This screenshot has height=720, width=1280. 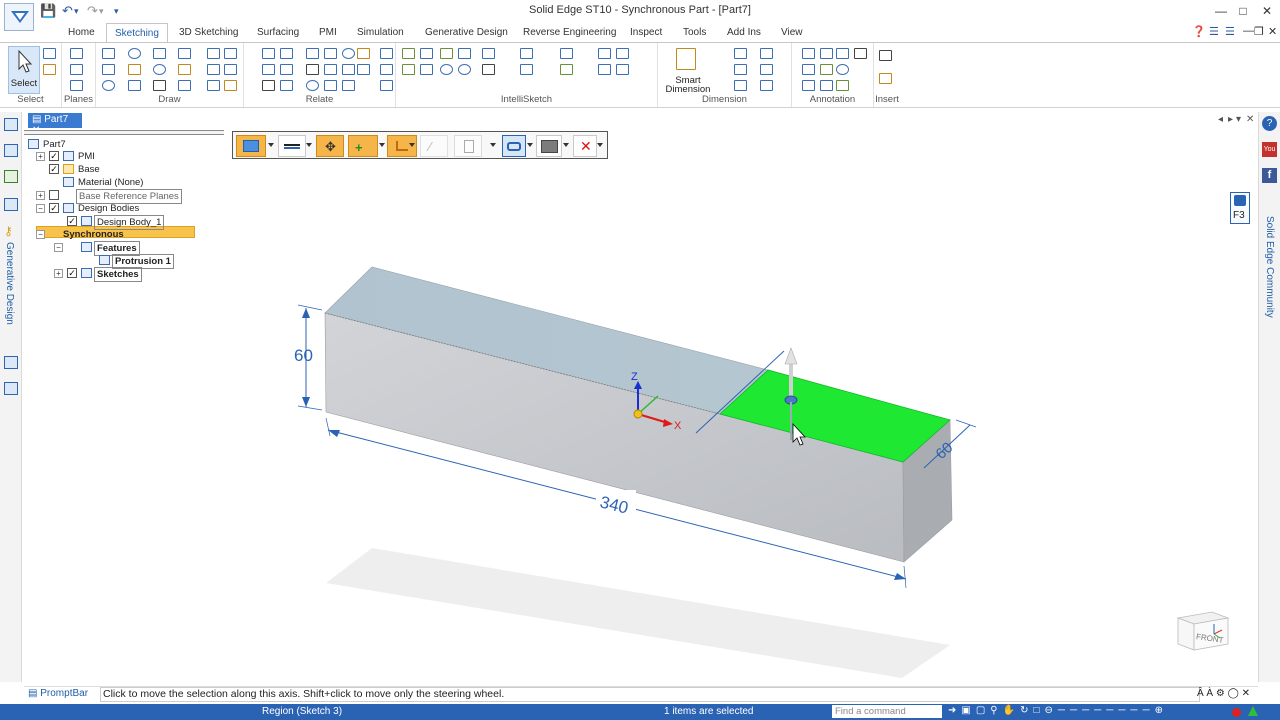 I want to click on tab-home: Home, so click(x=81, y=33).